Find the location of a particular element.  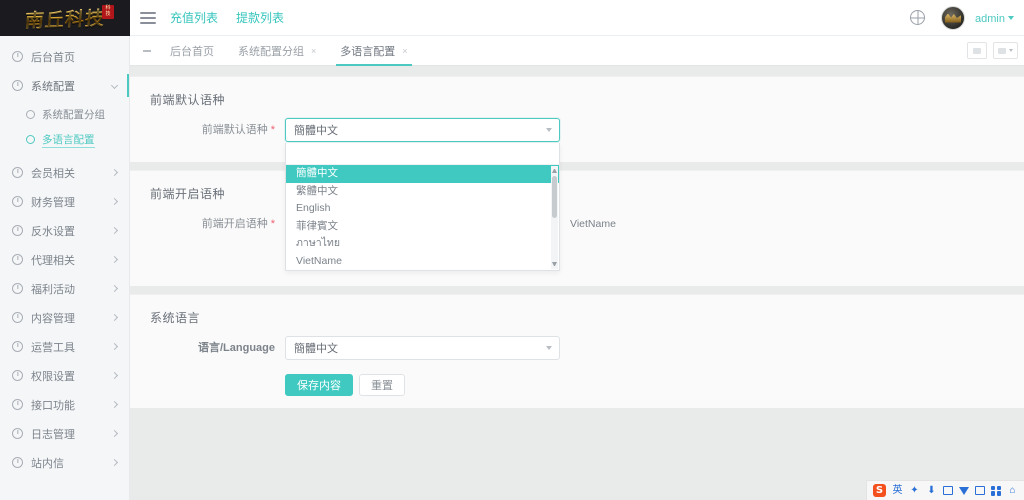

sidebar-item-label: 代理相关 is located at coordinates (53, 260).